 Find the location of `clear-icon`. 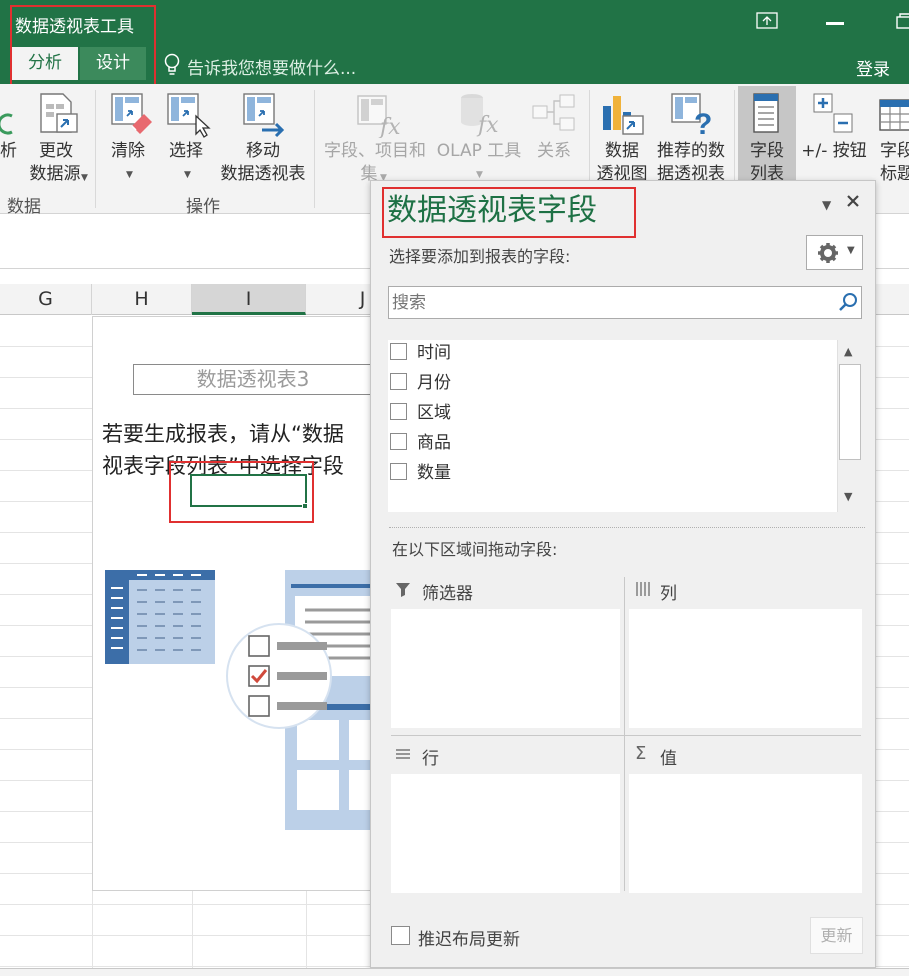

clear-icon is located at coordinates (132, 116).